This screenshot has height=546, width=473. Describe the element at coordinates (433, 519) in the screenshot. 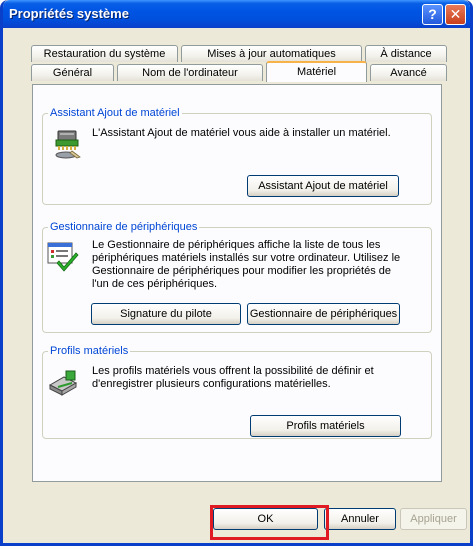

I see `apply-button: Appliquer` at that location.